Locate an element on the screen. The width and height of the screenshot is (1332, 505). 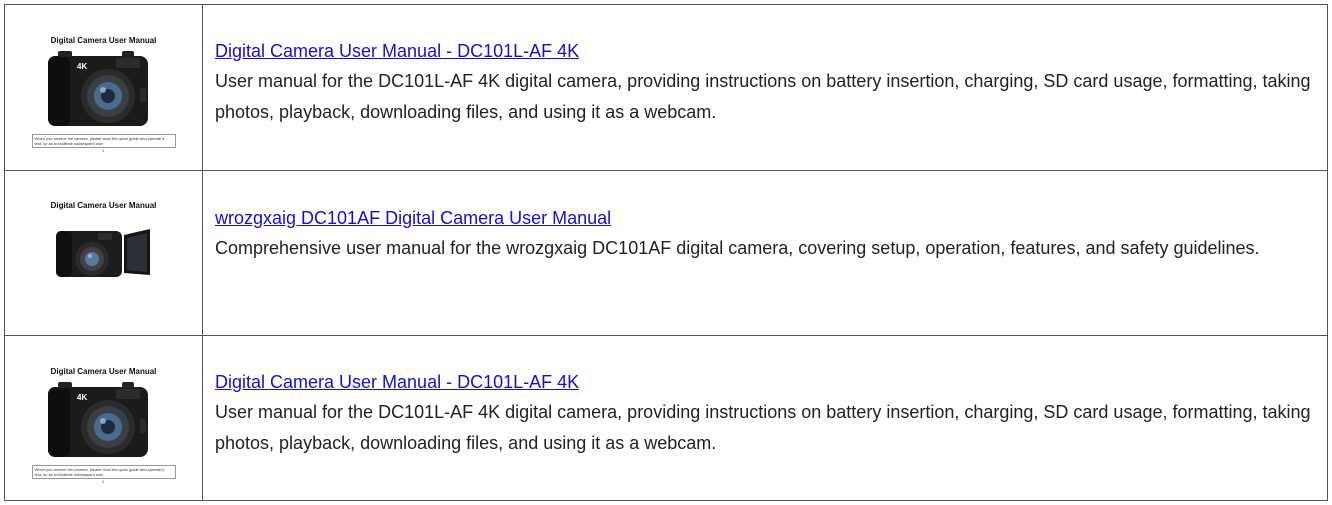
camera-icon is located at coordinates (102, 253).